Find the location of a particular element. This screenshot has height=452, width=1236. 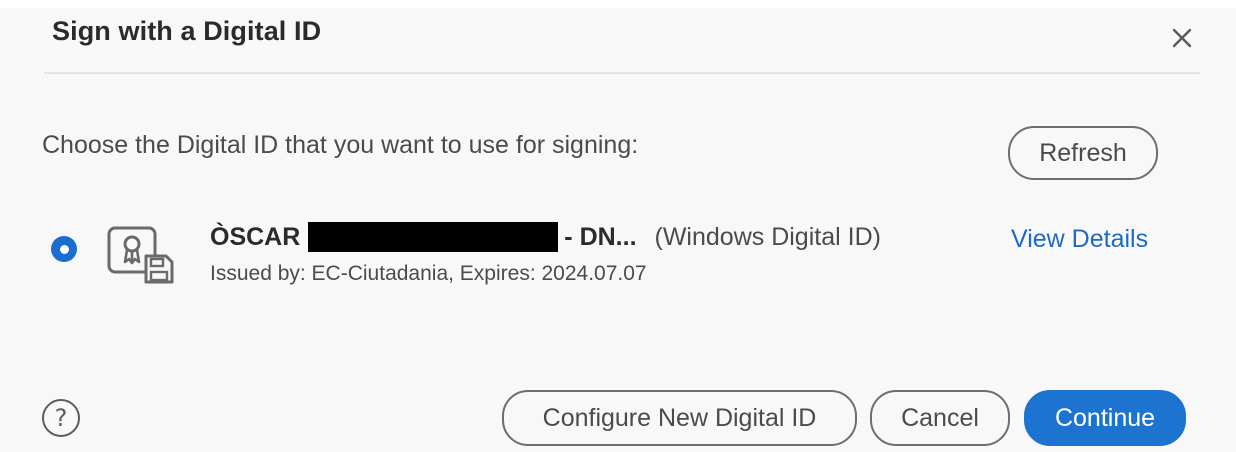

redacted-block is located at coordinates (433, 237).